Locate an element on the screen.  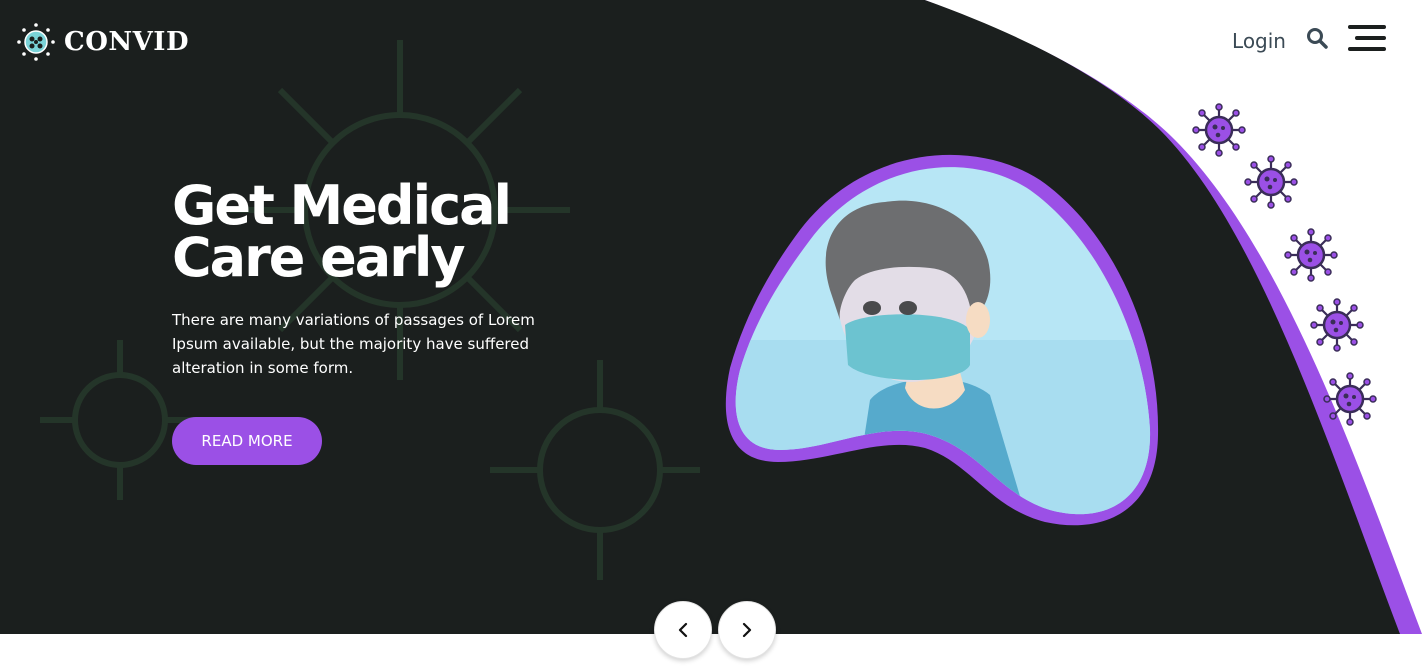
hero-title: Get Medical Care early is located at coordinates (342, 231).